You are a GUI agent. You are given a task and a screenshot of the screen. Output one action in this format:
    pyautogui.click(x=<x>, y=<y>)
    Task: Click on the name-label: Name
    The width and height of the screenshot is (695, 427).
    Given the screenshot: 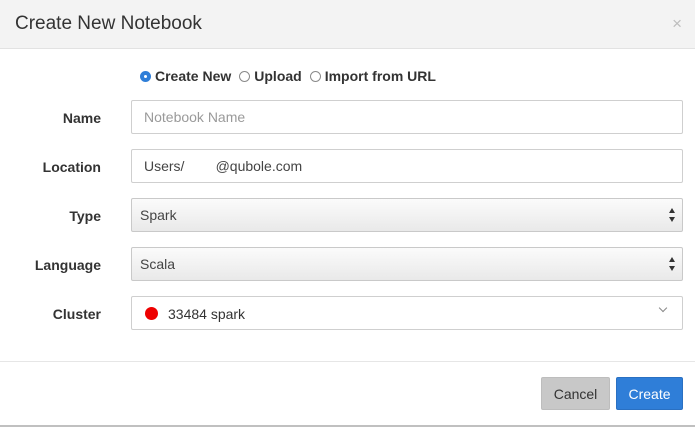 What is the action you would take?
    pyautogui.click(x=81, y=118)
    